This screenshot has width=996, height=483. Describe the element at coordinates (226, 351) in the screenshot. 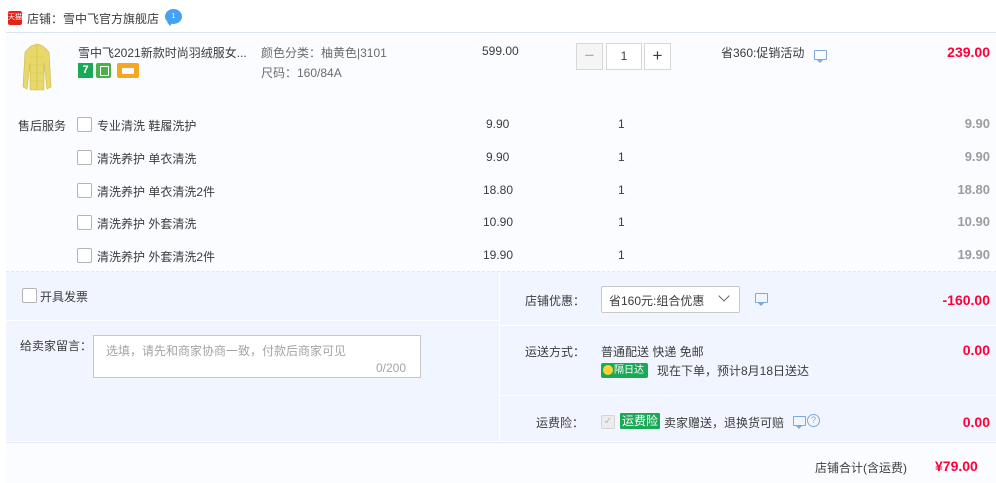

I see `memo-placeholder: 选填，请先和商家协商一致，付款后商家可见` at that location.